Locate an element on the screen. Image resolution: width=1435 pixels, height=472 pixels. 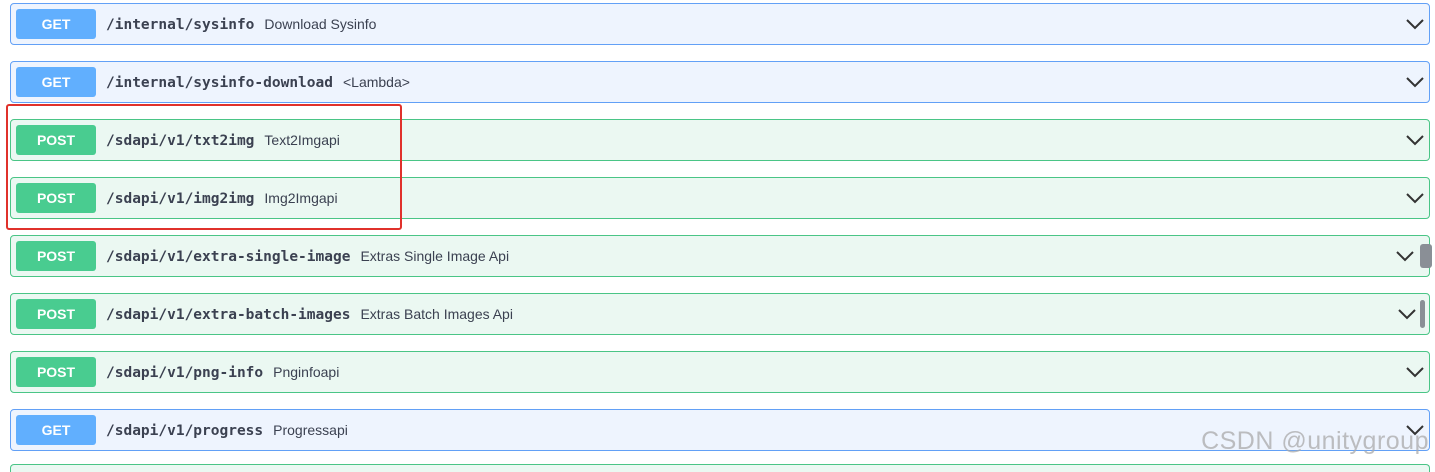
operation-summary: <Lambda> is located at coordinates (376, 82).